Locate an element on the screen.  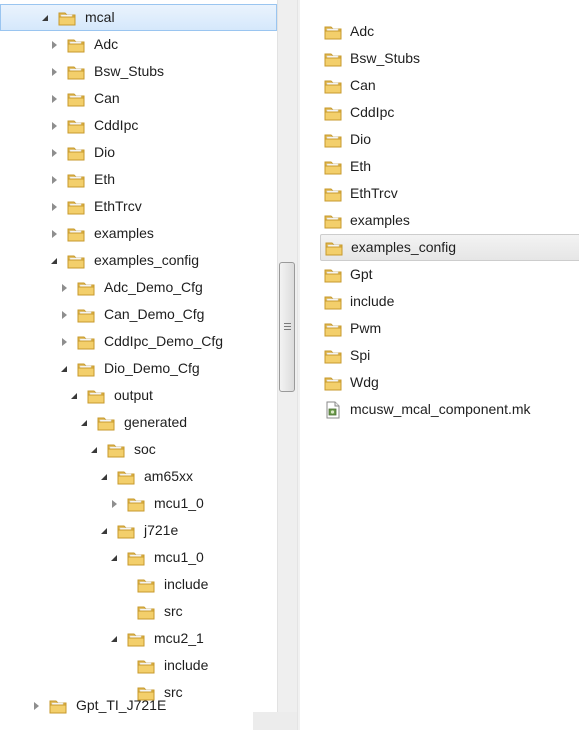
content-item-include: include is located at coordinates (449, 301).